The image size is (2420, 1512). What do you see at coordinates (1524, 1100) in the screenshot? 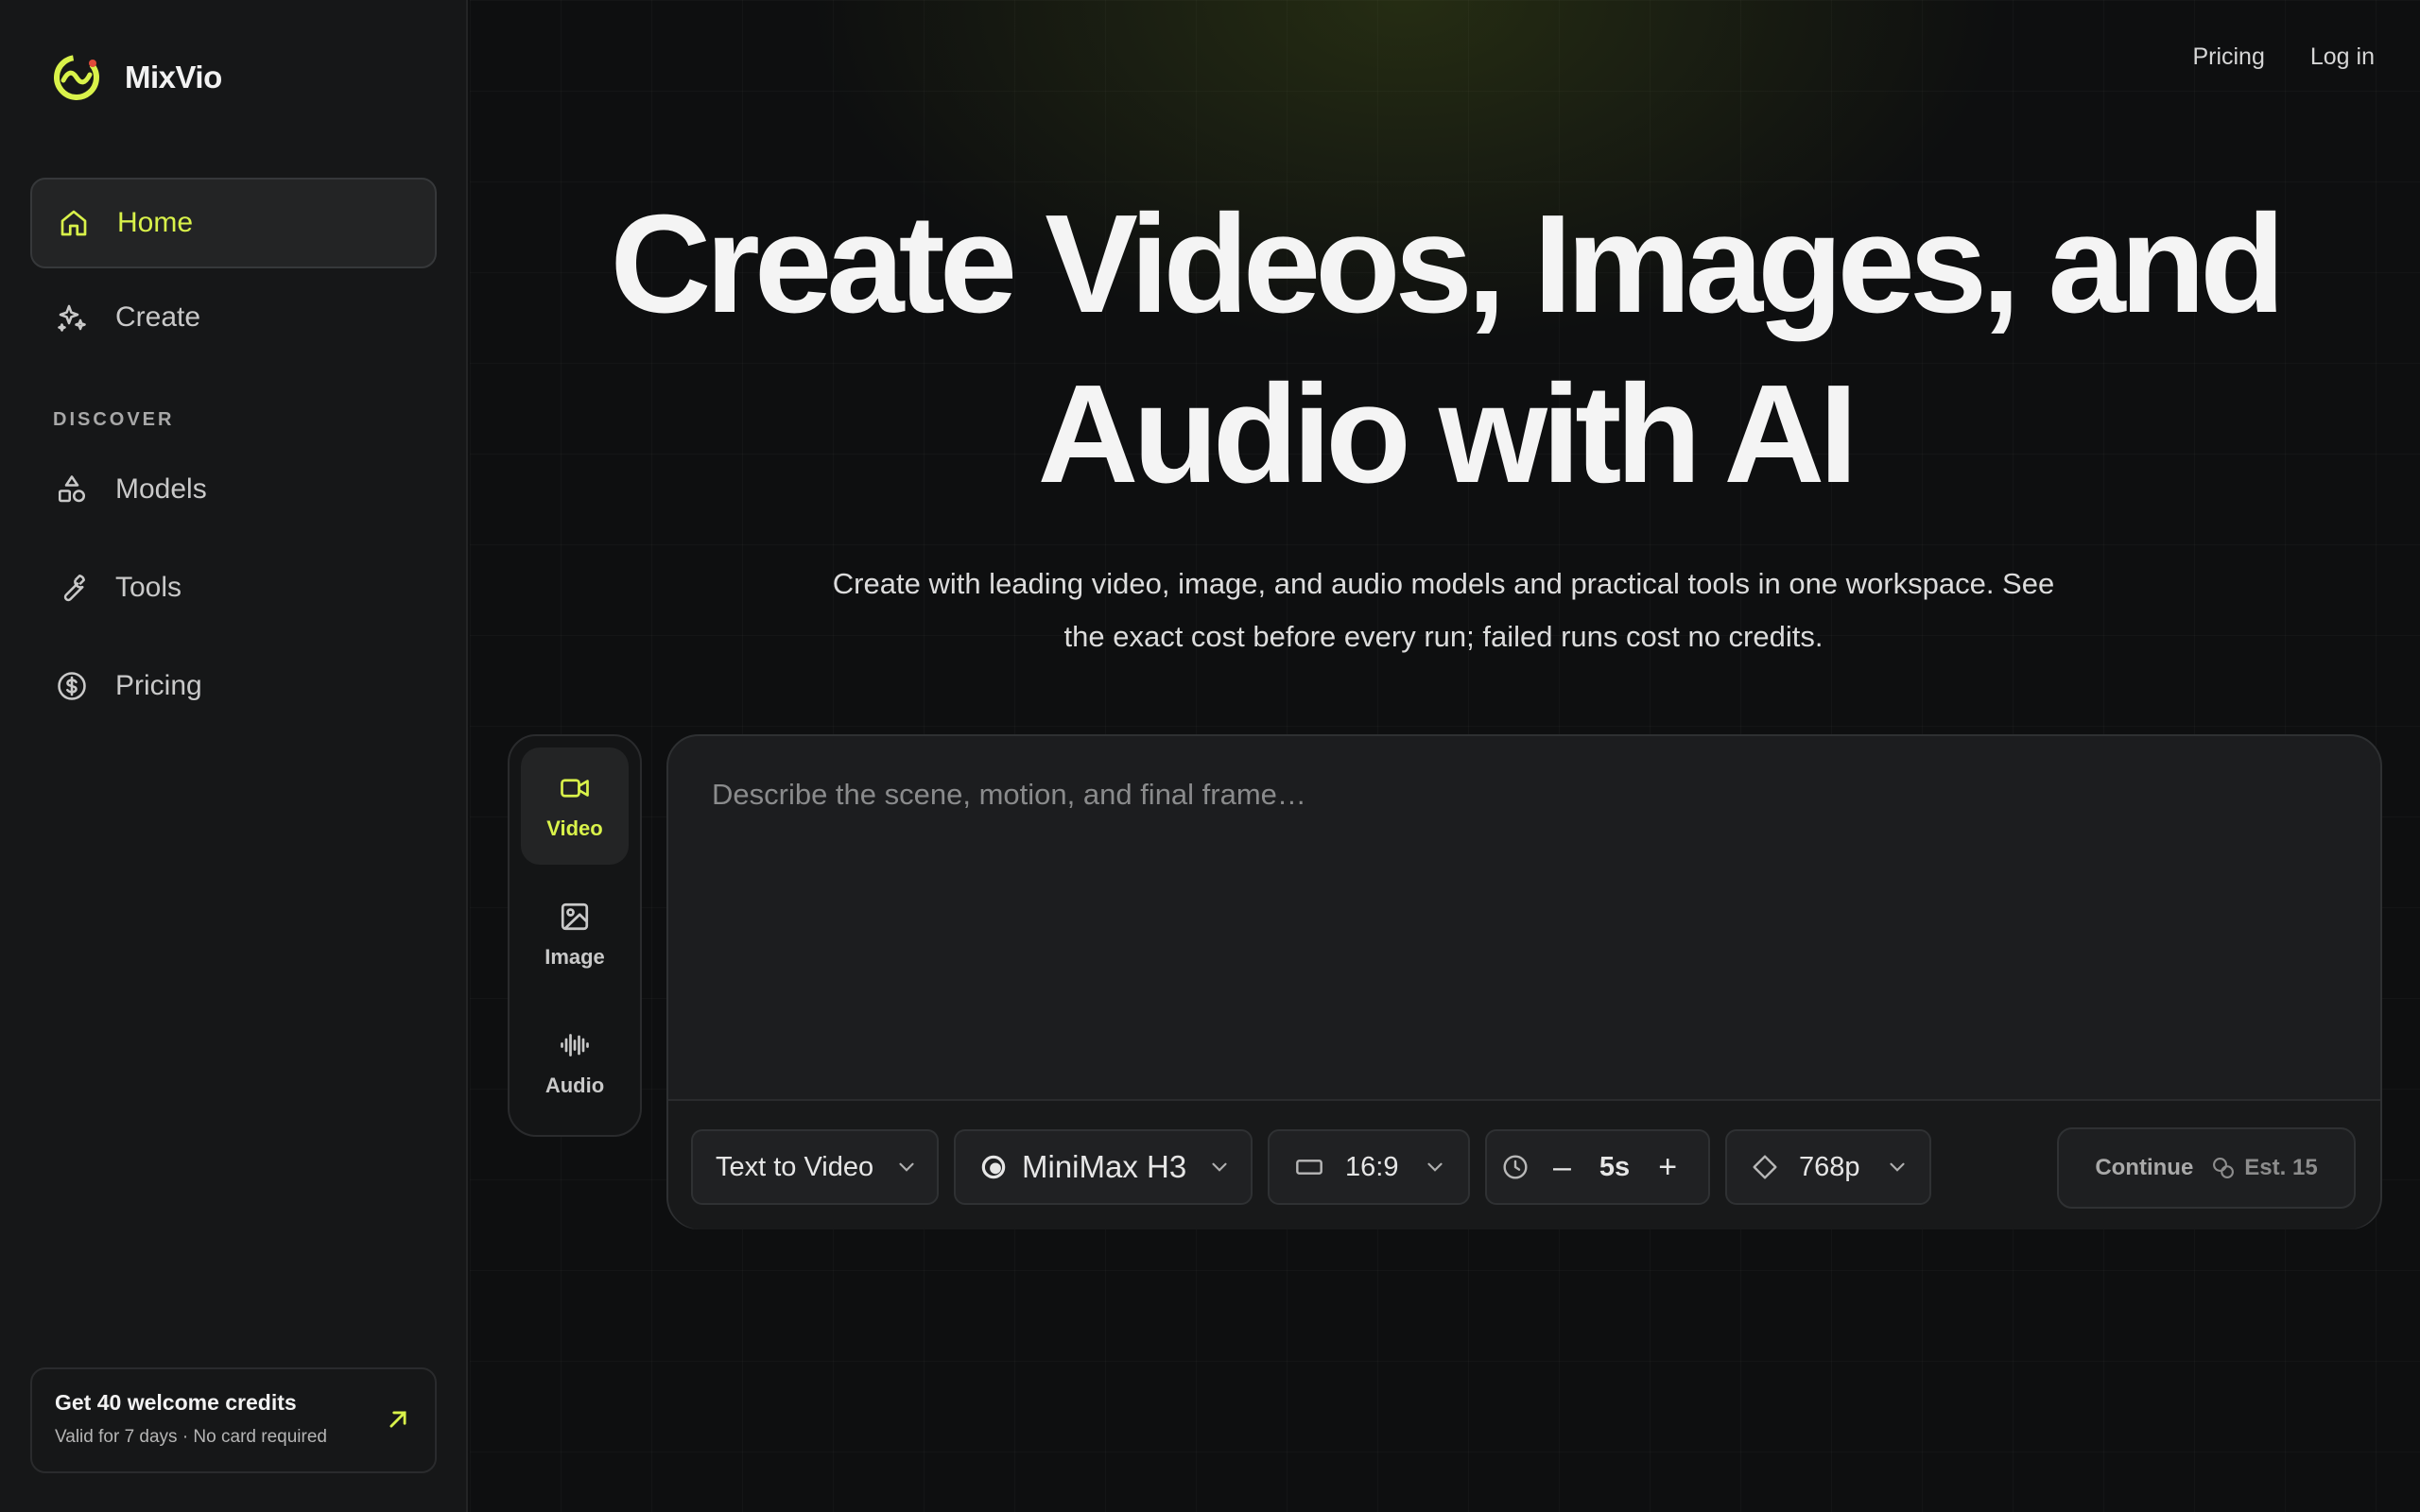
I see `card-divider` at bounding box center [1524, 1100].